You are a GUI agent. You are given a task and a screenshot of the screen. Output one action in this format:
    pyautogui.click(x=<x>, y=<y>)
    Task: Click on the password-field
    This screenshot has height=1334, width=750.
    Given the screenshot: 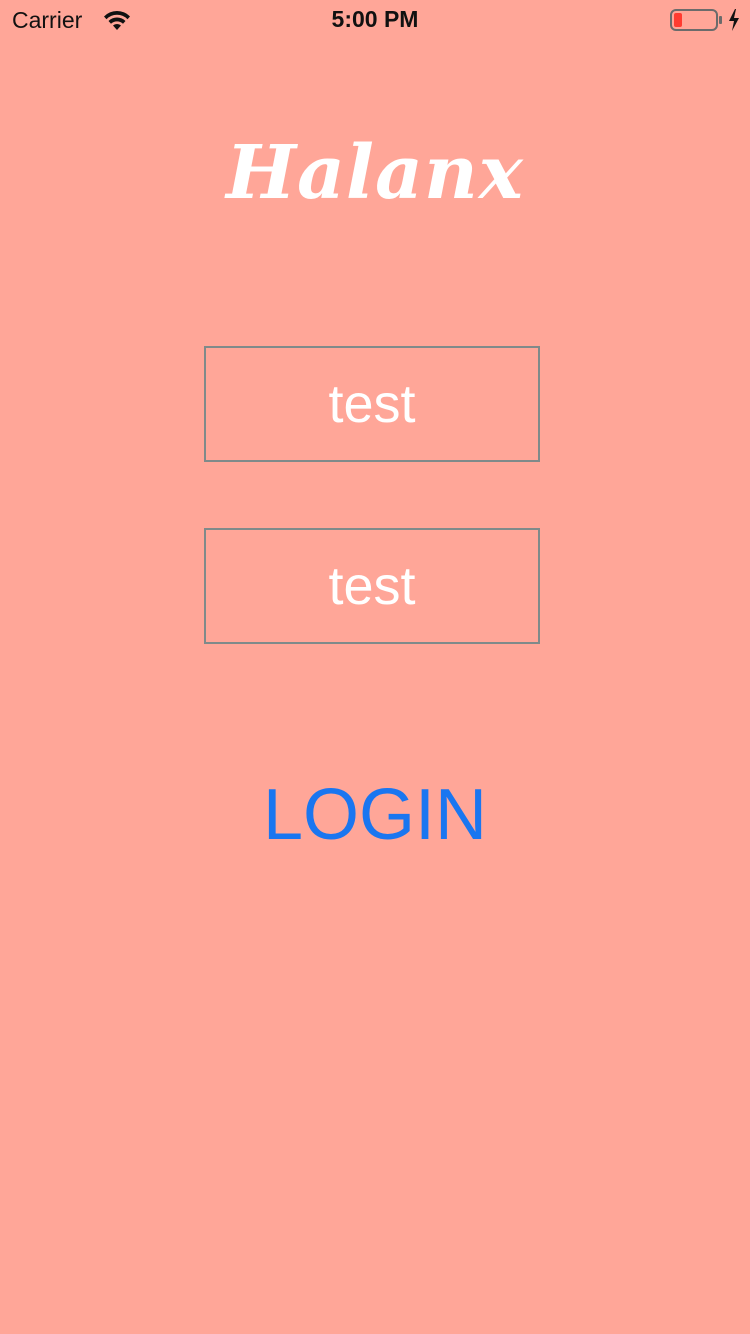 What is the action you would take?
    pyautogui.click(x=372, y=586)
    